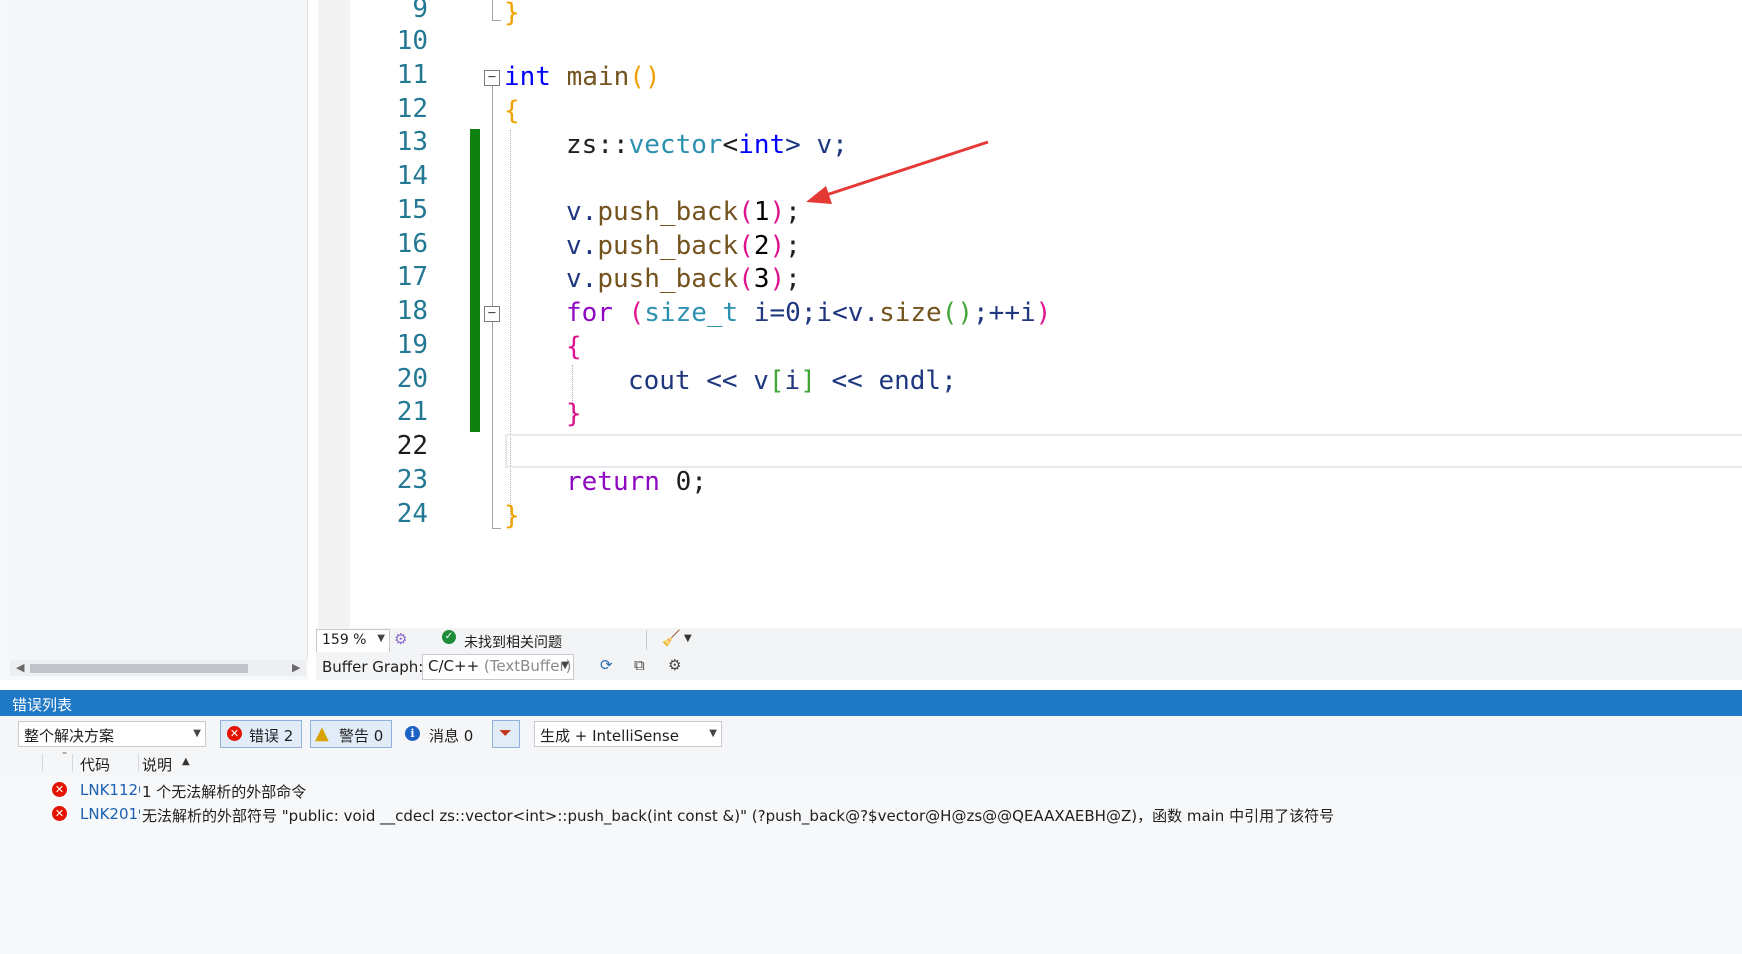 The image size is (1742, 954). I want to click on errors-filter-button: ✕ 错误 2, so click(261, 734).